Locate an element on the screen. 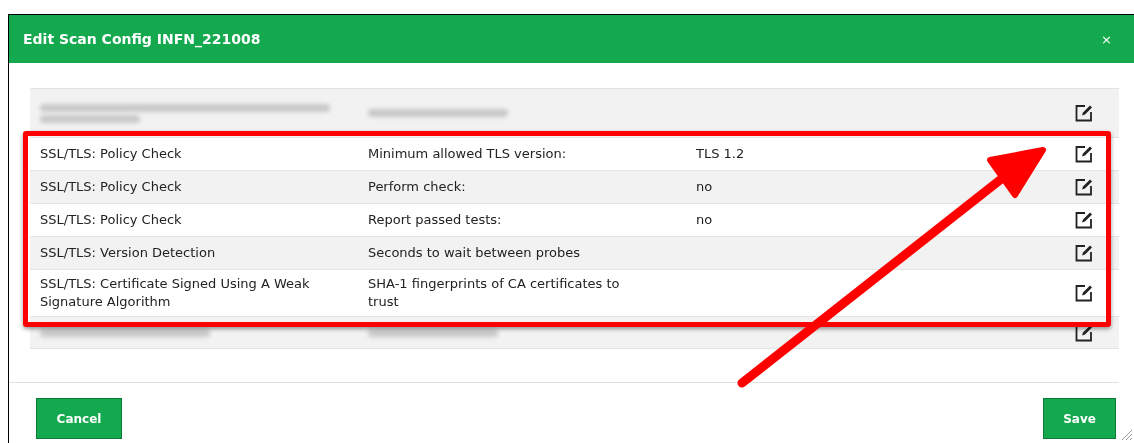 The width and height of the screenshot is (1134, 443). resize-grip-icon is located at coordinates (1126, 434).